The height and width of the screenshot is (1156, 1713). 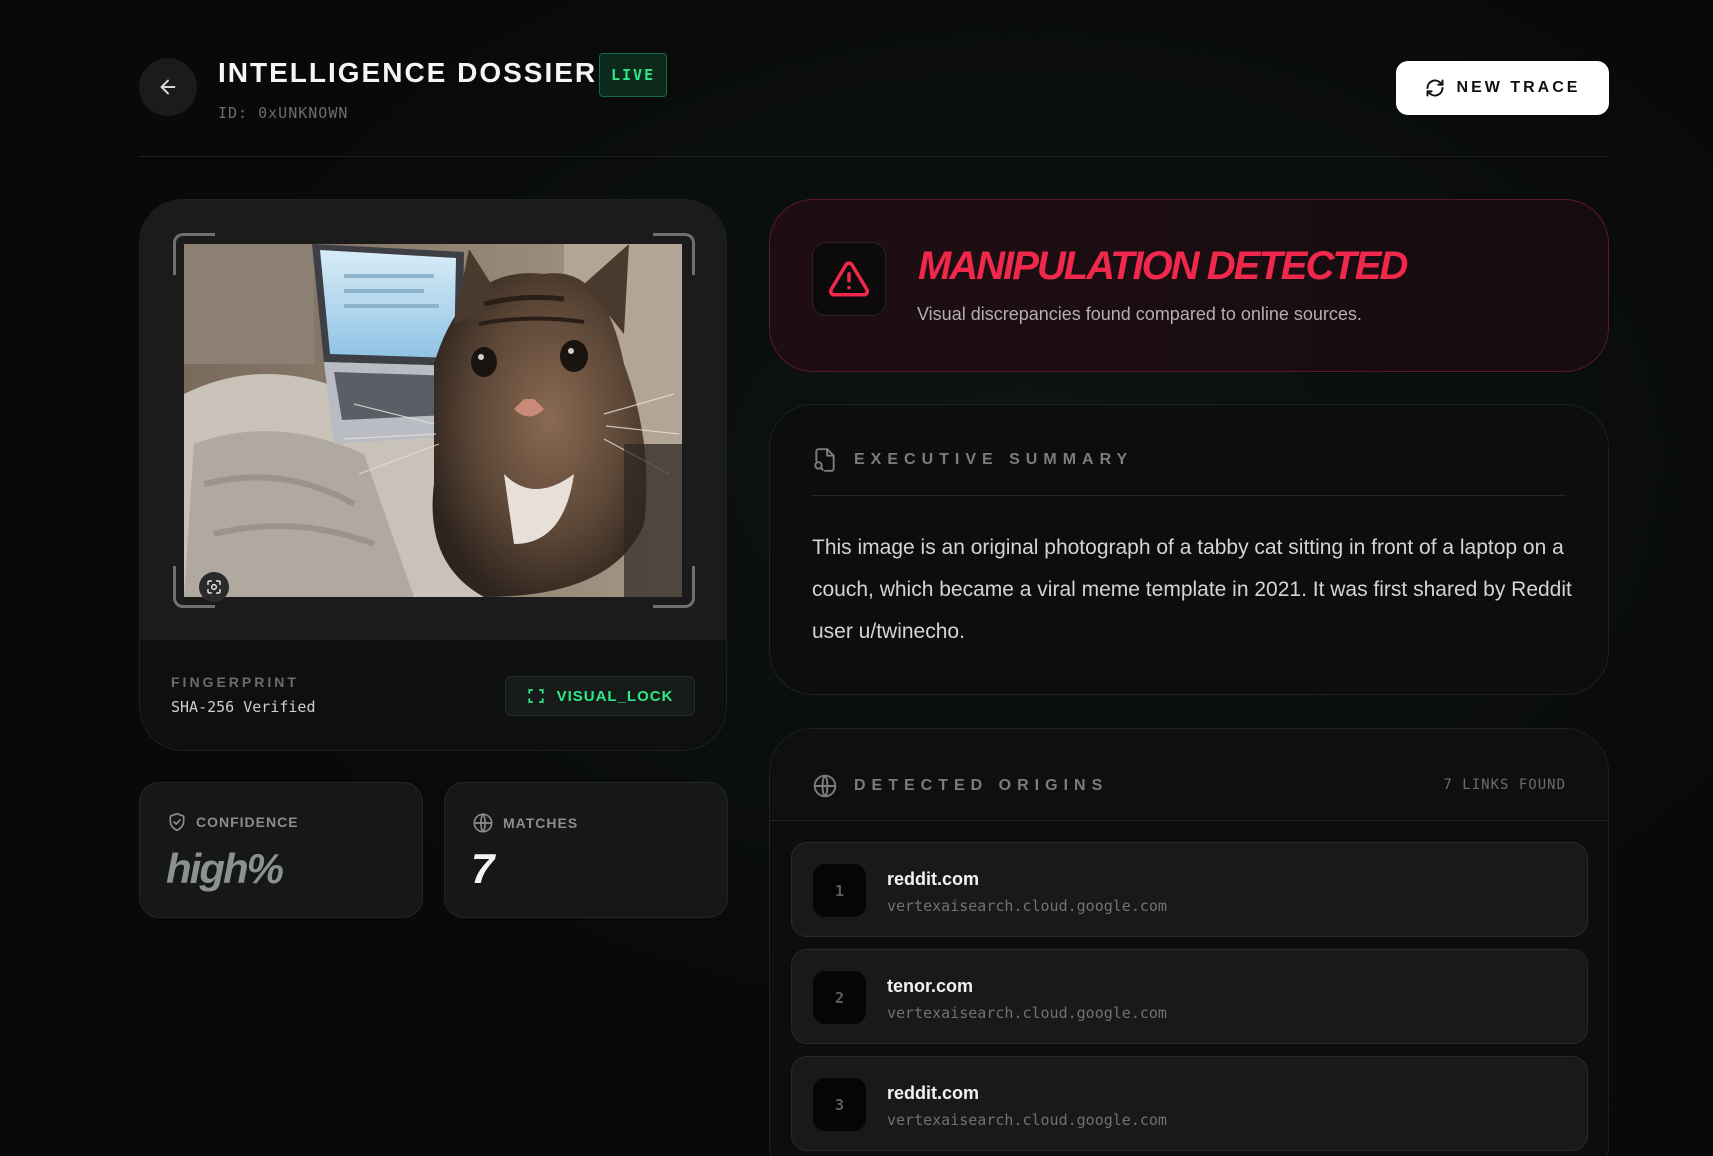 I want to click on summary-divider, so click(x=1189, y=495).